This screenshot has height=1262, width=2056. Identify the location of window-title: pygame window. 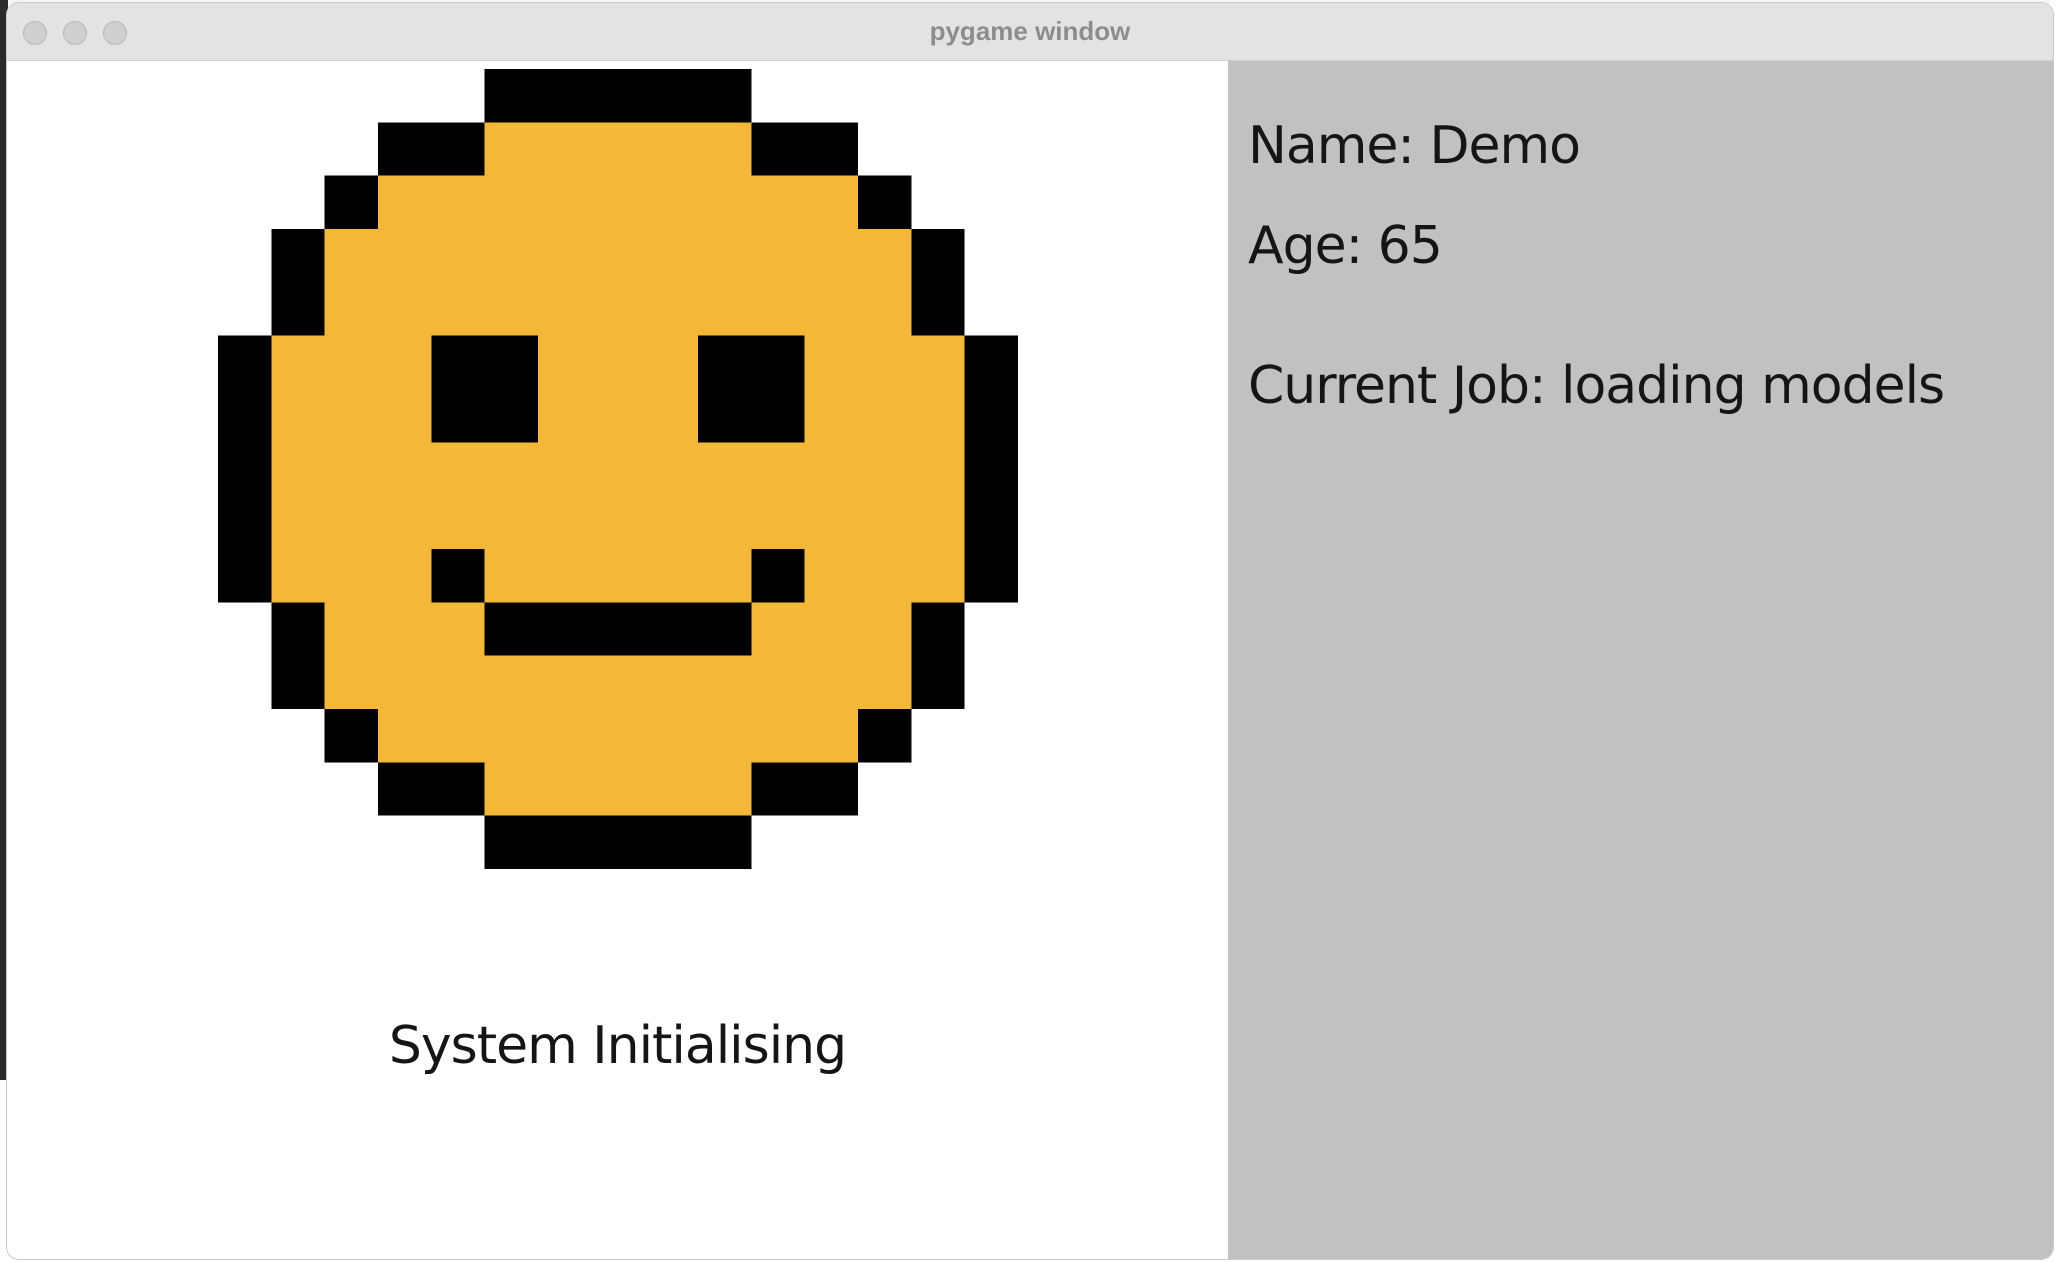
(1030, 31).